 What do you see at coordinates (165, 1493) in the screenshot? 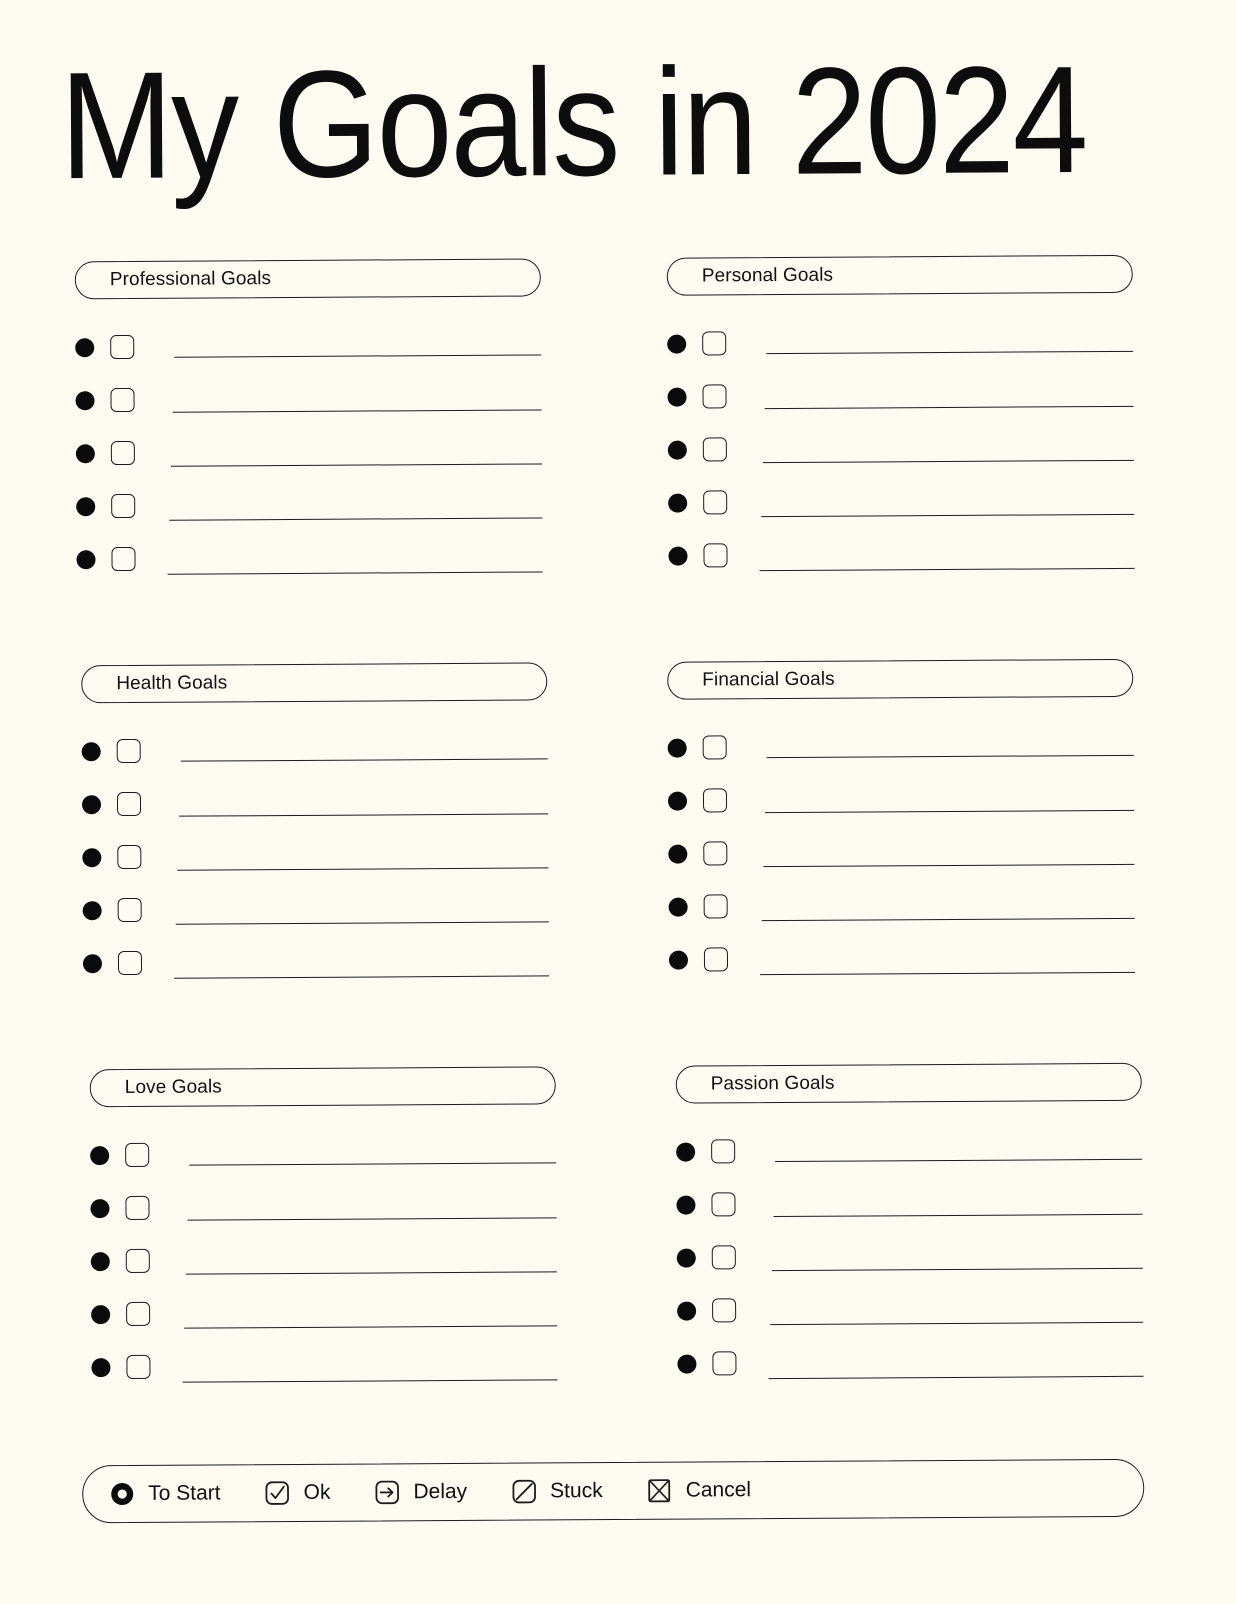
I see `legend-item-to-start: To Start` at bounding box center [165, 1493].